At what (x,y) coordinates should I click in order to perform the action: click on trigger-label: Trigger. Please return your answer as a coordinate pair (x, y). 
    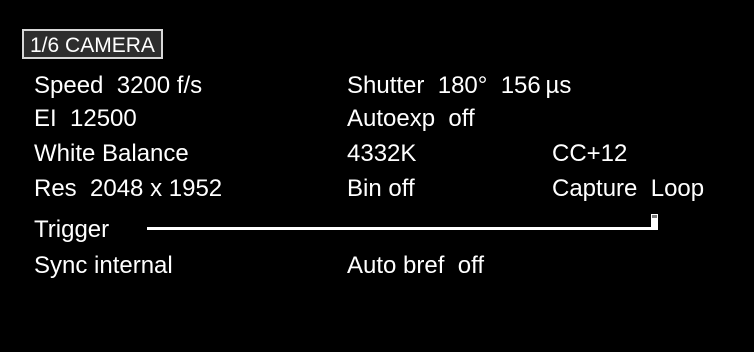
    Looking at the image, I should click on (72, 229).